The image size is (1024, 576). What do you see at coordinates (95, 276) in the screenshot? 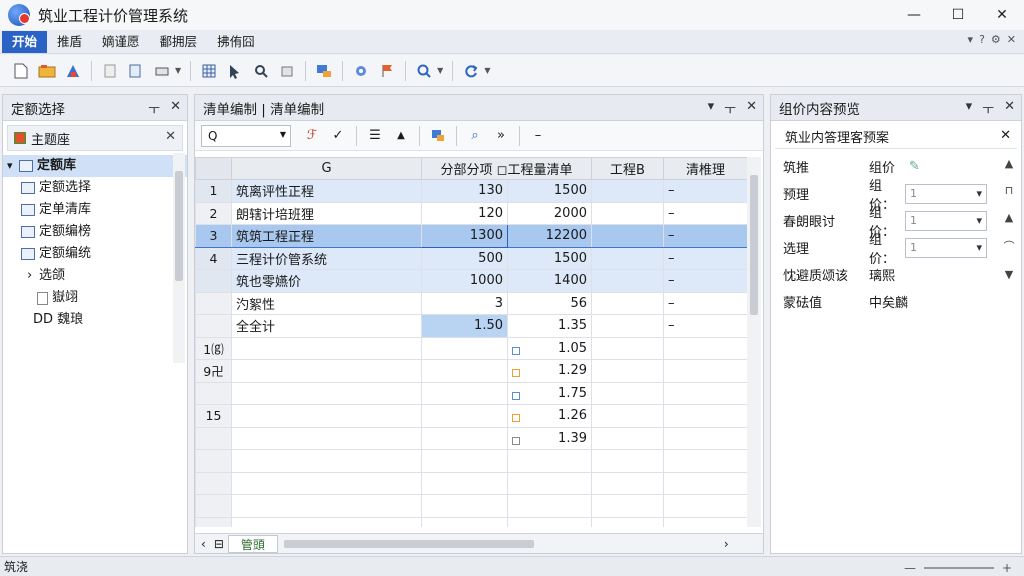
I see `tree-item: › 选颌` at bounding box center [95, 276].